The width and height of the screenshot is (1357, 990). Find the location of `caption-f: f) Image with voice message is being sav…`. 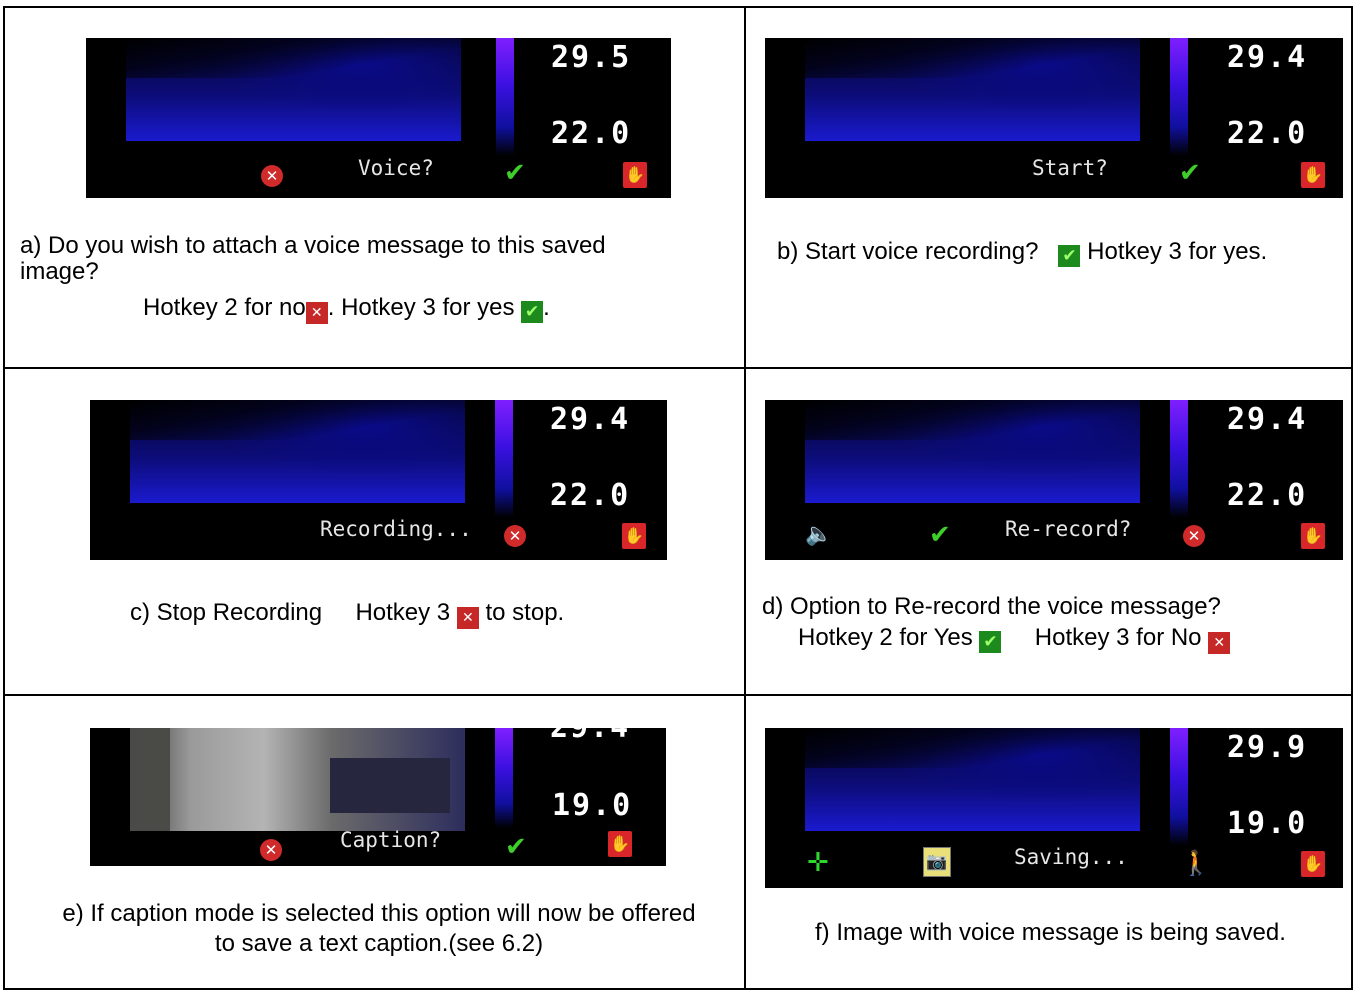

caption-f: f) Image with voice message is being sav… is located at coordinates (1050, 932).